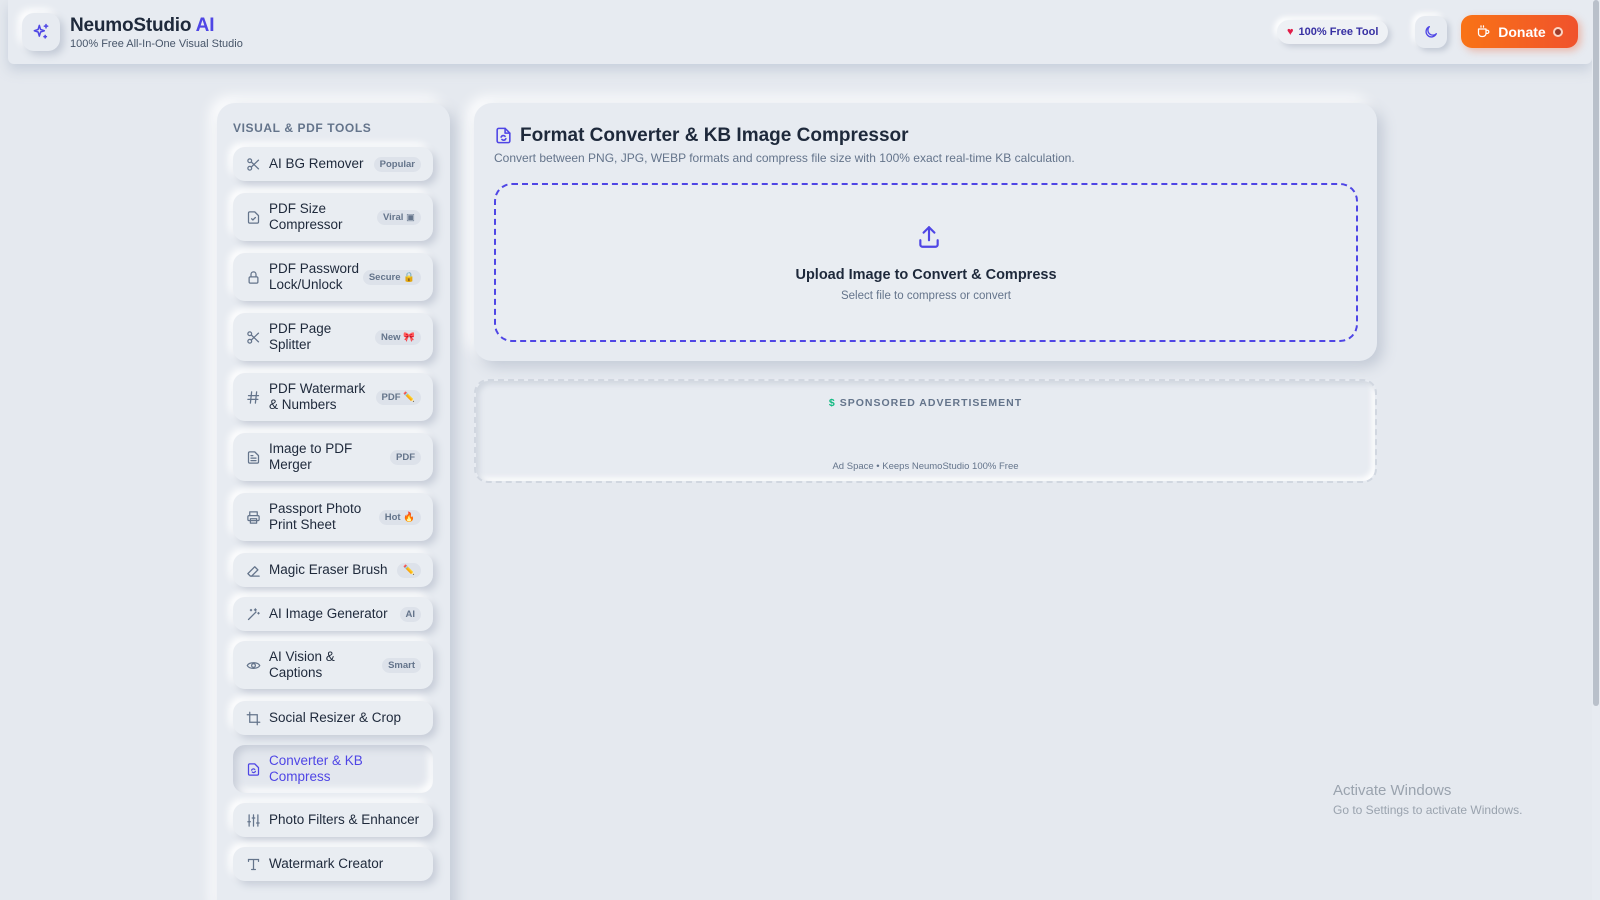 This screenshot has width=1600, height=900. I want to click on sidebar-item-label: Watermark Creator, so click(326, 863).